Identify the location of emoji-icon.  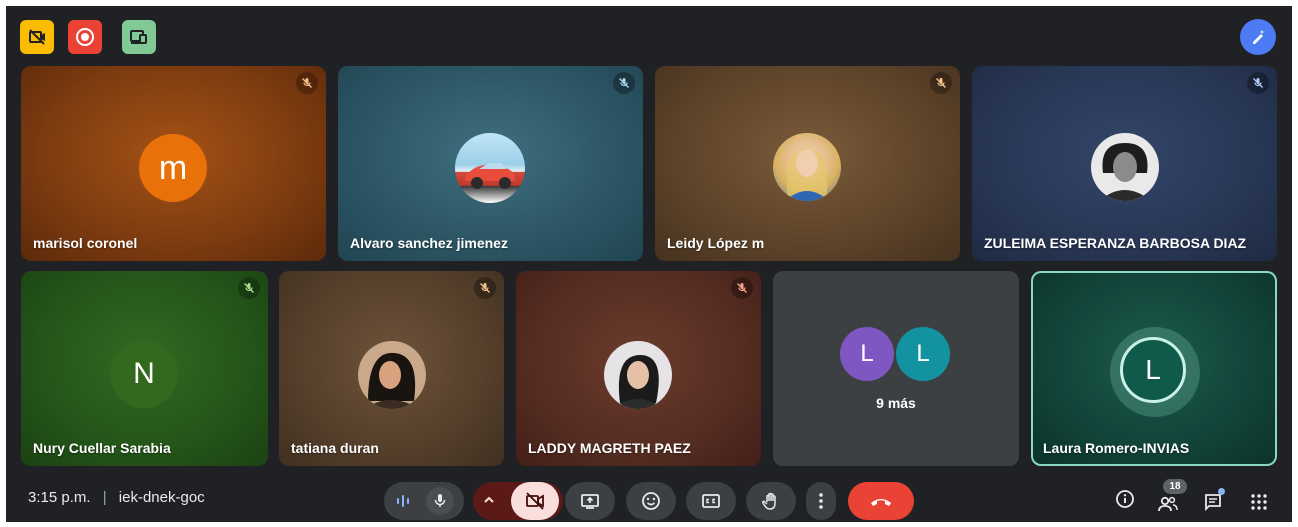
(651, 501).